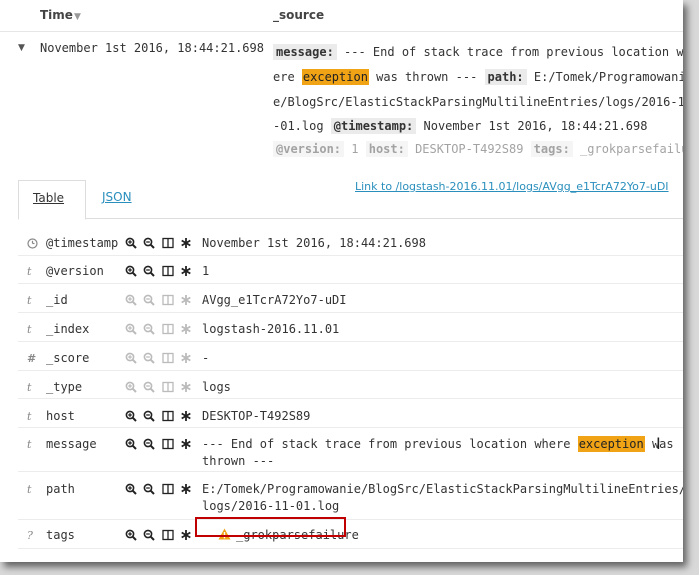 This screenshot has width=699, height=575. Describe the element at coordinates (75, 271) in the screenshot. I see `field-name: @version` at that location.